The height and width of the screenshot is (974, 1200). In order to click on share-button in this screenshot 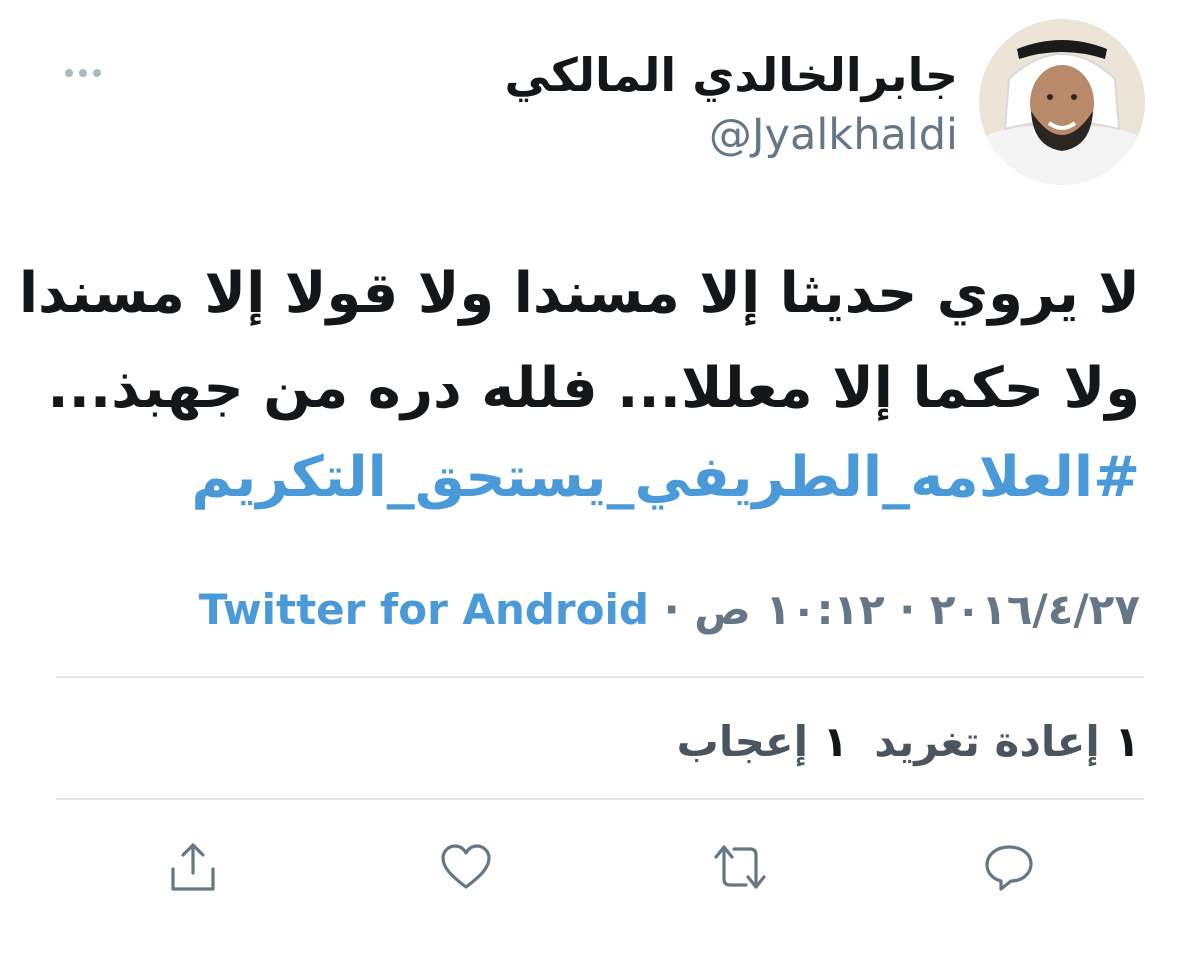, I will do `click(193, 867)`.